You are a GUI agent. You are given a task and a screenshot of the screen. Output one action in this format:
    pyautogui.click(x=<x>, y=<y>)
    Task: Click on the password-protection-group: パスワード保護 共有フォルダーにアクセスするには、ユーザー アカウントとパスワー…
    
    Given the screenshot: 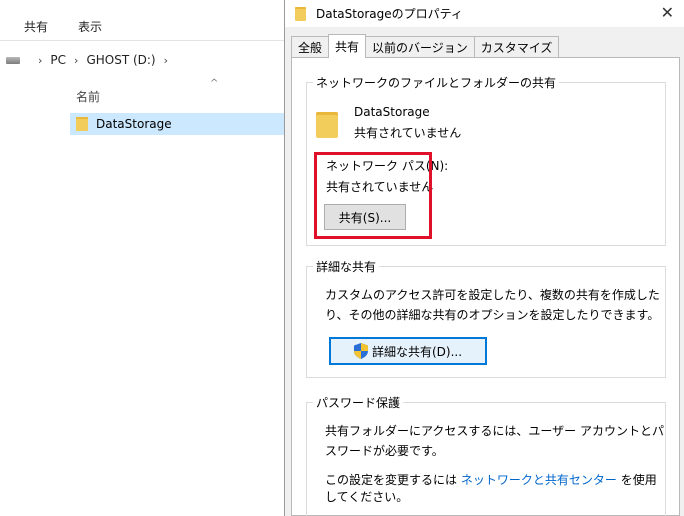 What is the action you would take?
    pyautogui.click(x=486, y=455)
    